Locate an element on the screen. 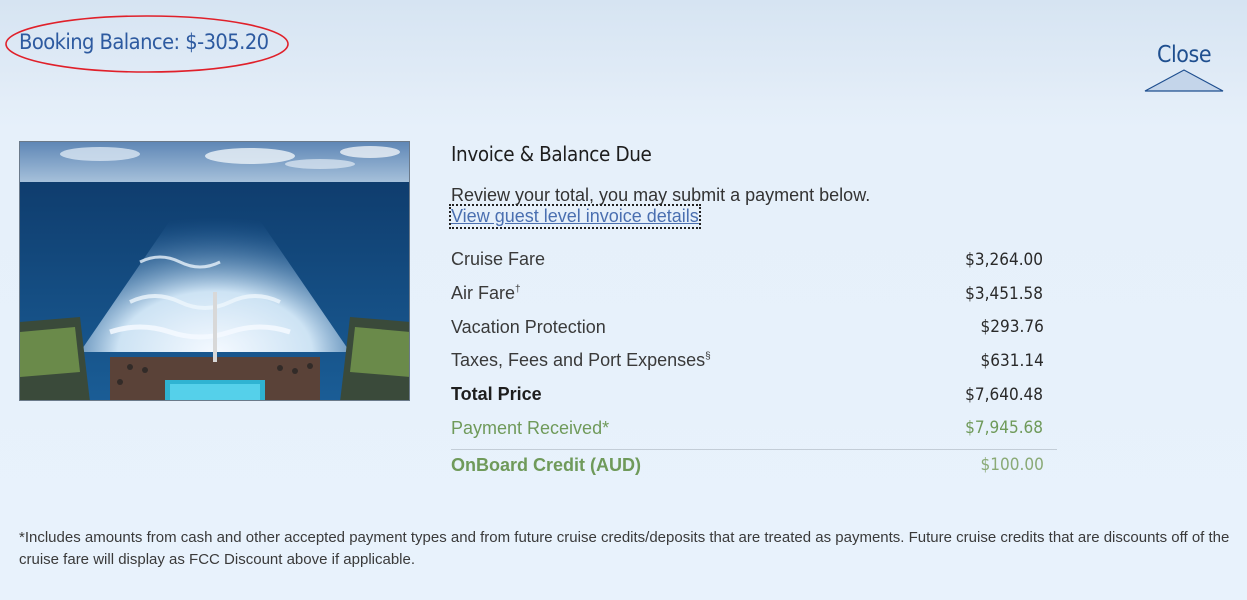 The width and height of the screenshot is (1247, 600). invoice-row-cruise-fare: Cruise Fare $3,264.00 is located at coordinates (754, 260).